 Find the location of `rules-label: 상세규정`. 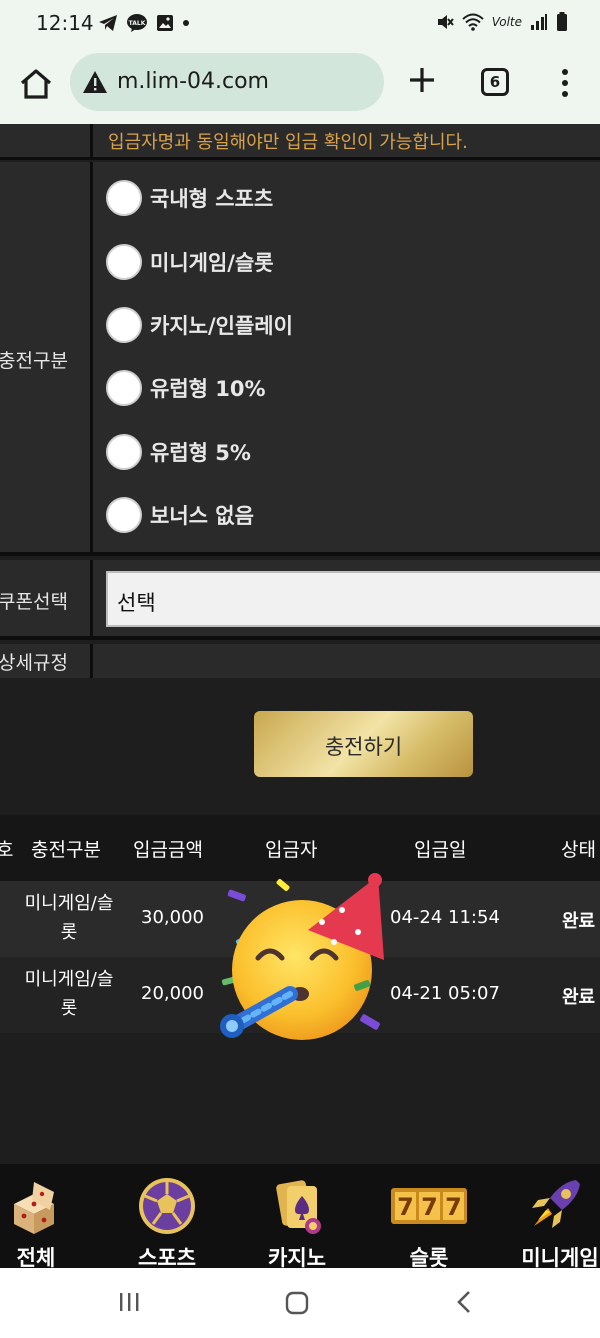

rules-label: 상세규정 is located at coordinates (34, 663).